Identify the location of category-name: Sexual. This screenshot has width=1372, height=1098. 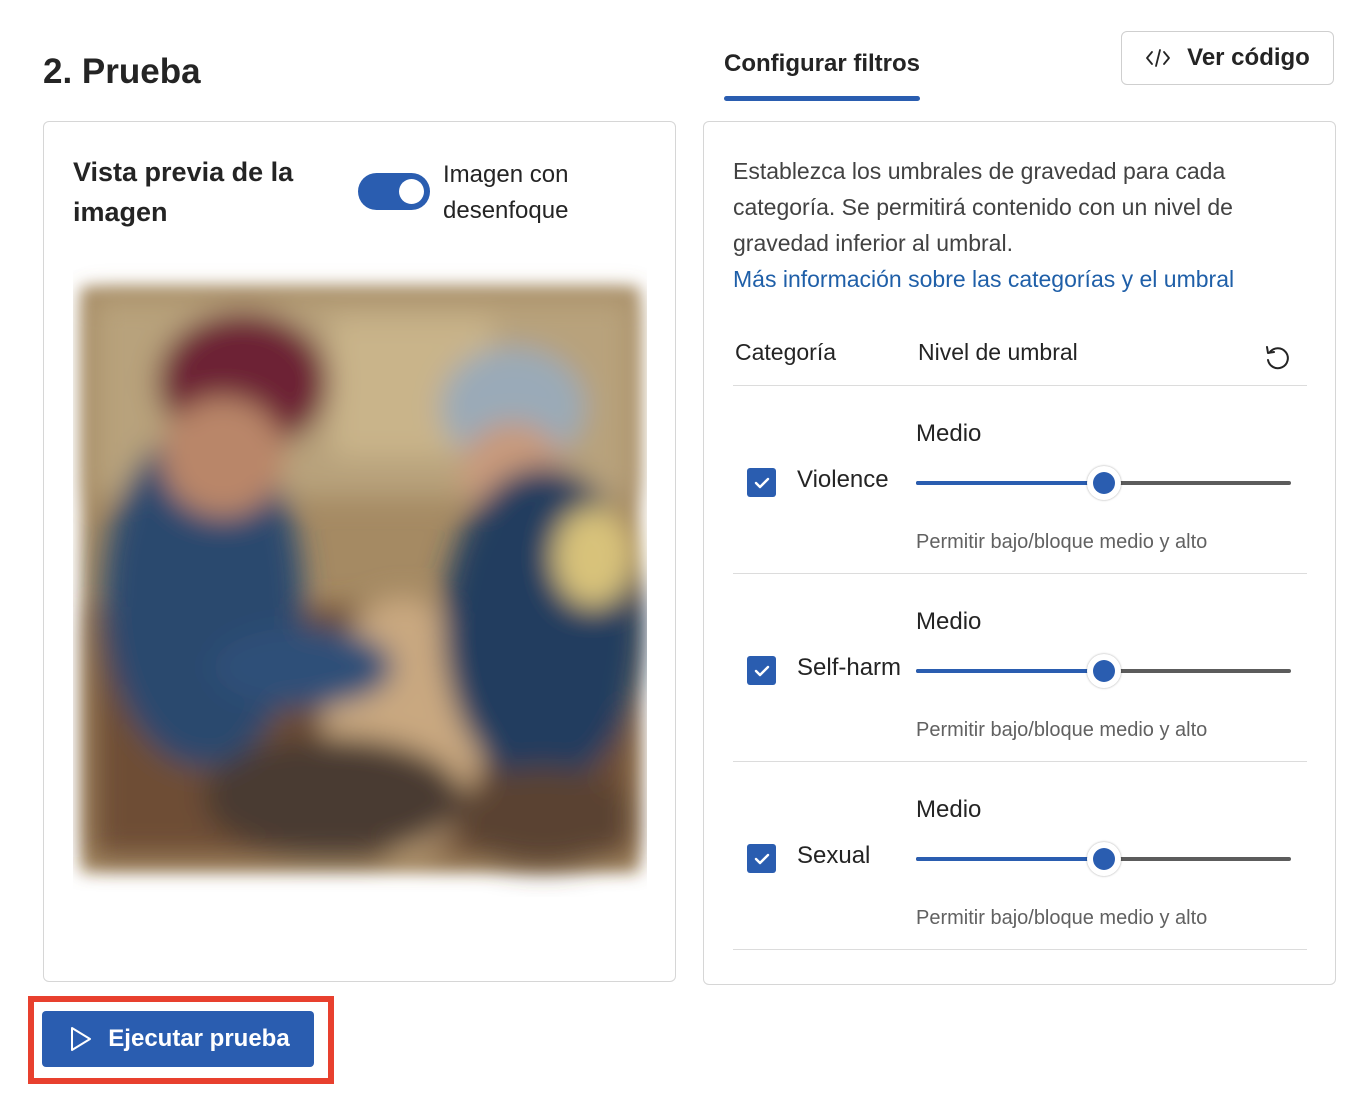
(834, 855).